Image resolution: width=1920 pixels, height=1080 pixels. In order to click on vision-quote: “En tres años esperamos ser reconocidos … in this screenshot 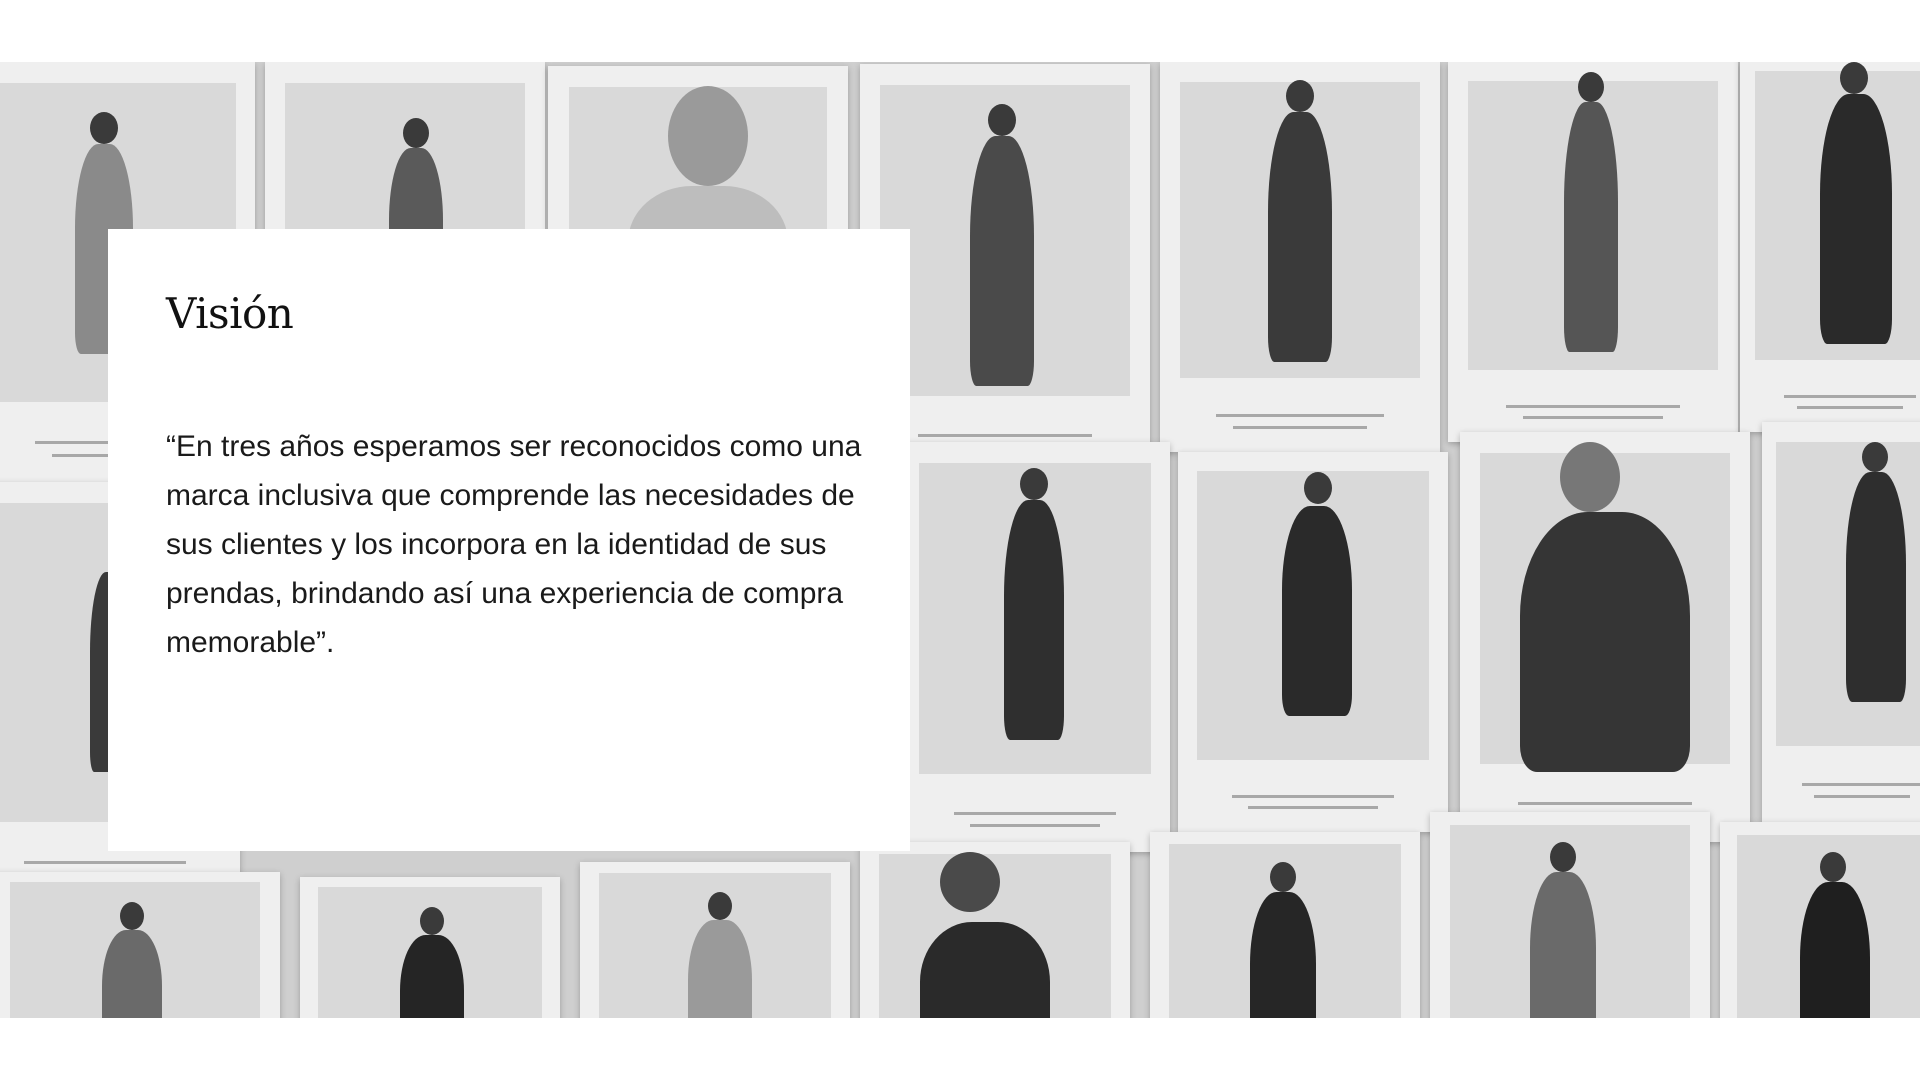, I will do `click(514, 544)`.